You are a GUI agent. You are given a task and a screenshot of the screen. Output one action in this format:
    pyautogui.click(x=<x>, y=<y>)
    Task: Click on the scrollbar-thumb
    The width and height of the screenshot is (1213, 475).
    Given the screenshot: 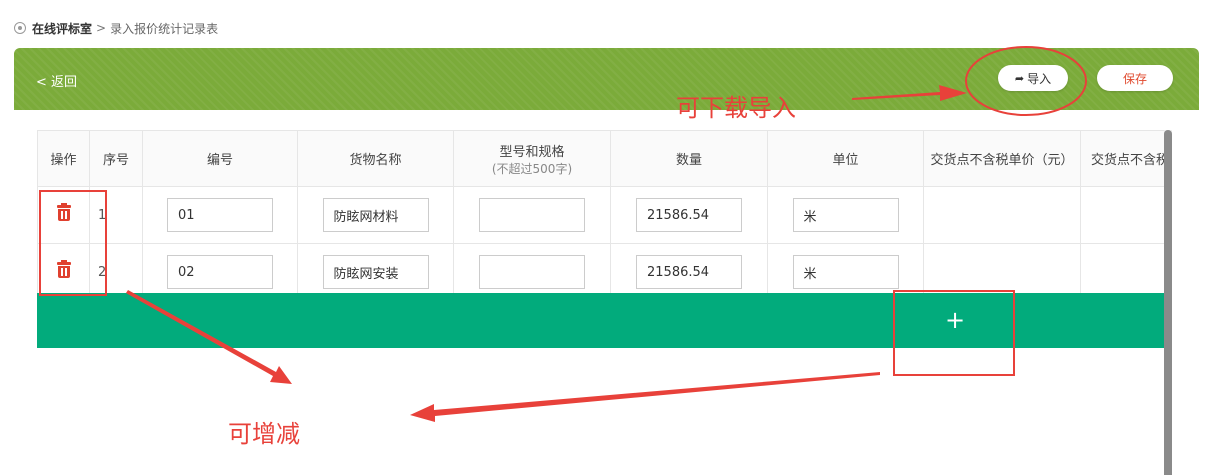 What is the action you would take?
    pyautogui.click(x=1168, y=302)
    